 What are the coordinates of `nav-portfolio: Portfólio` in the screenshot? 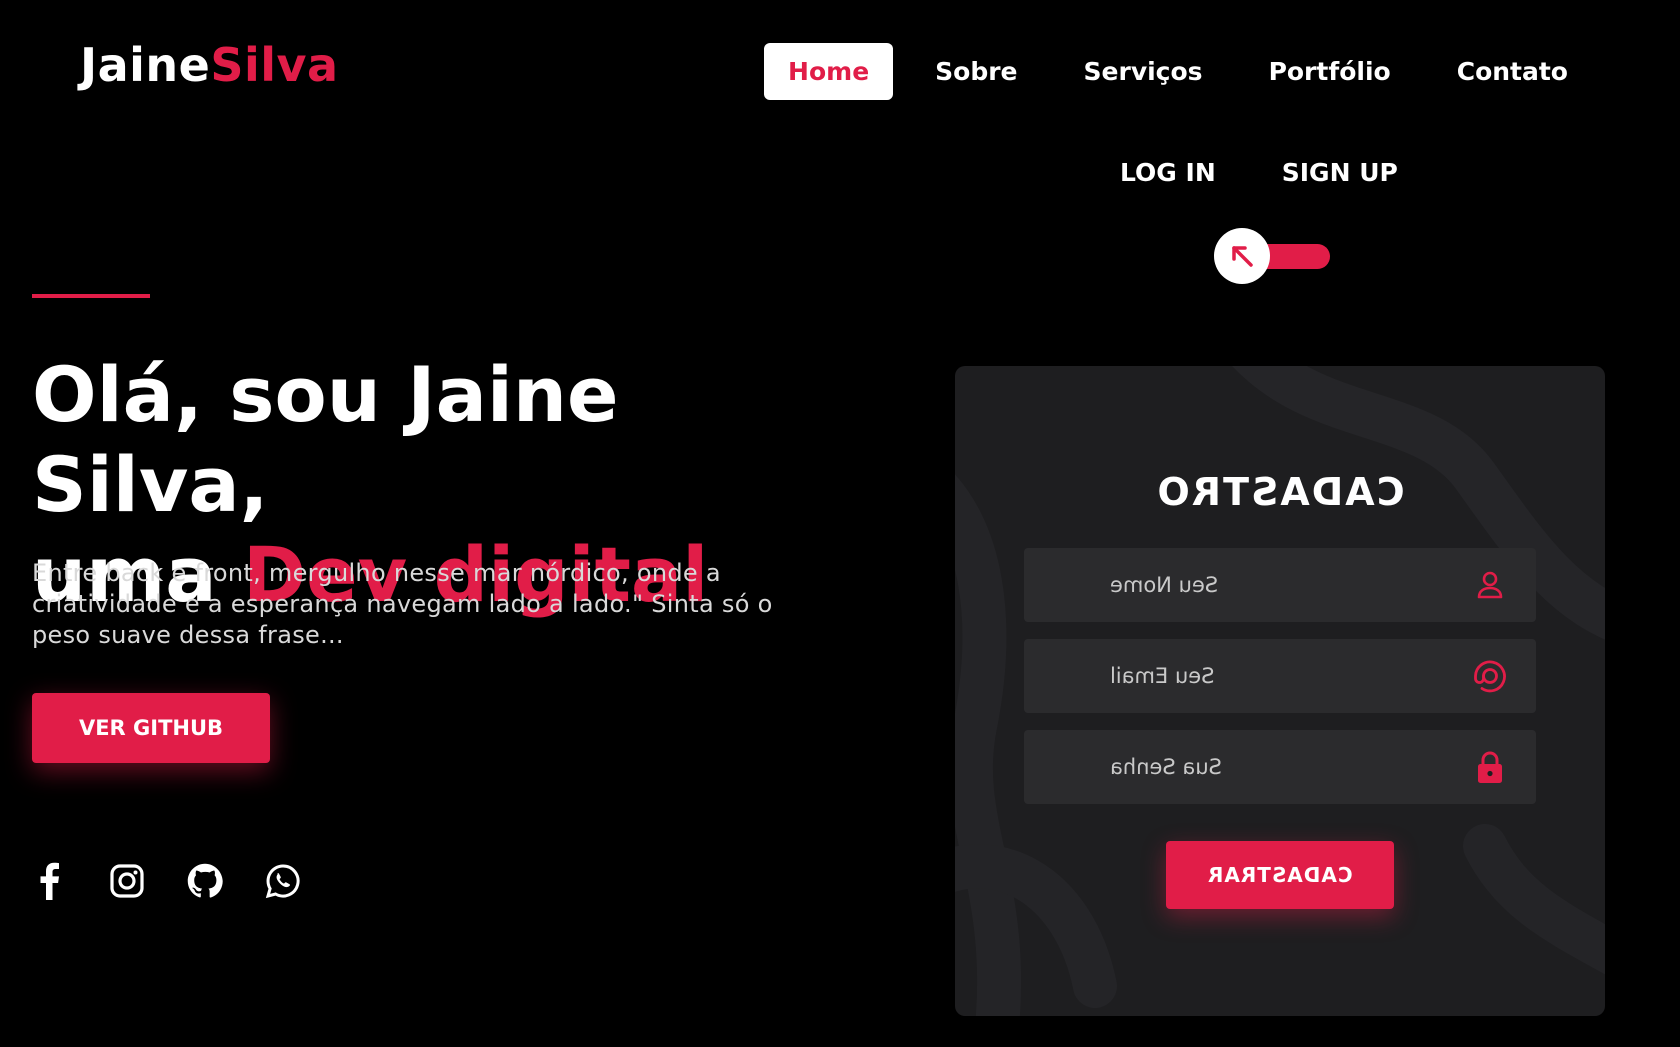 It's located at (1330, 71).